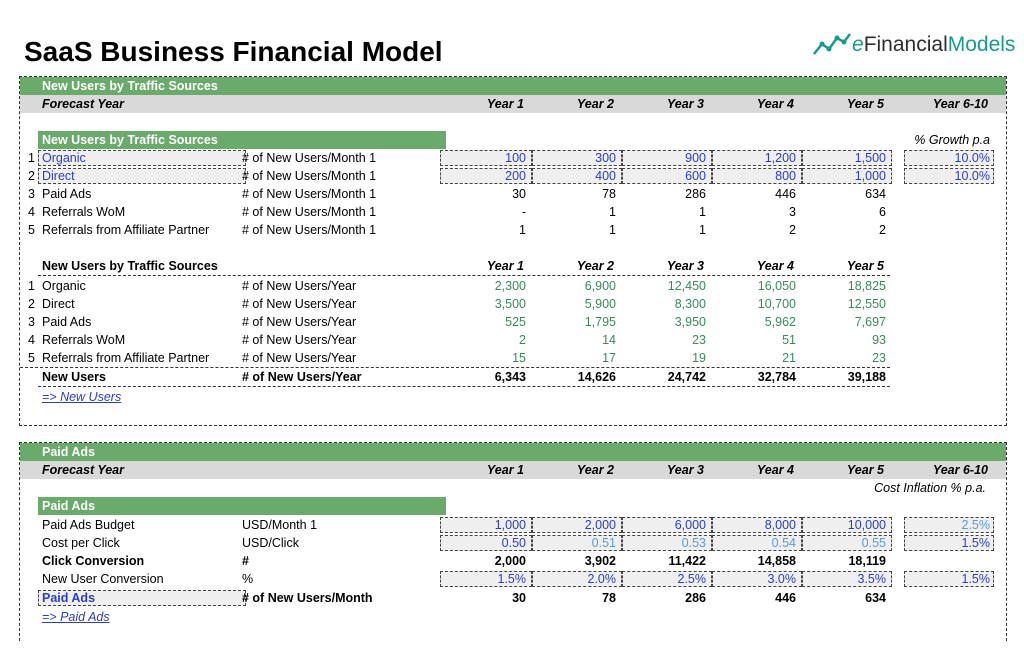 The width and height of the screenshot is (1024, 665). I want to click on table-cell: 300, so click(574, 158).